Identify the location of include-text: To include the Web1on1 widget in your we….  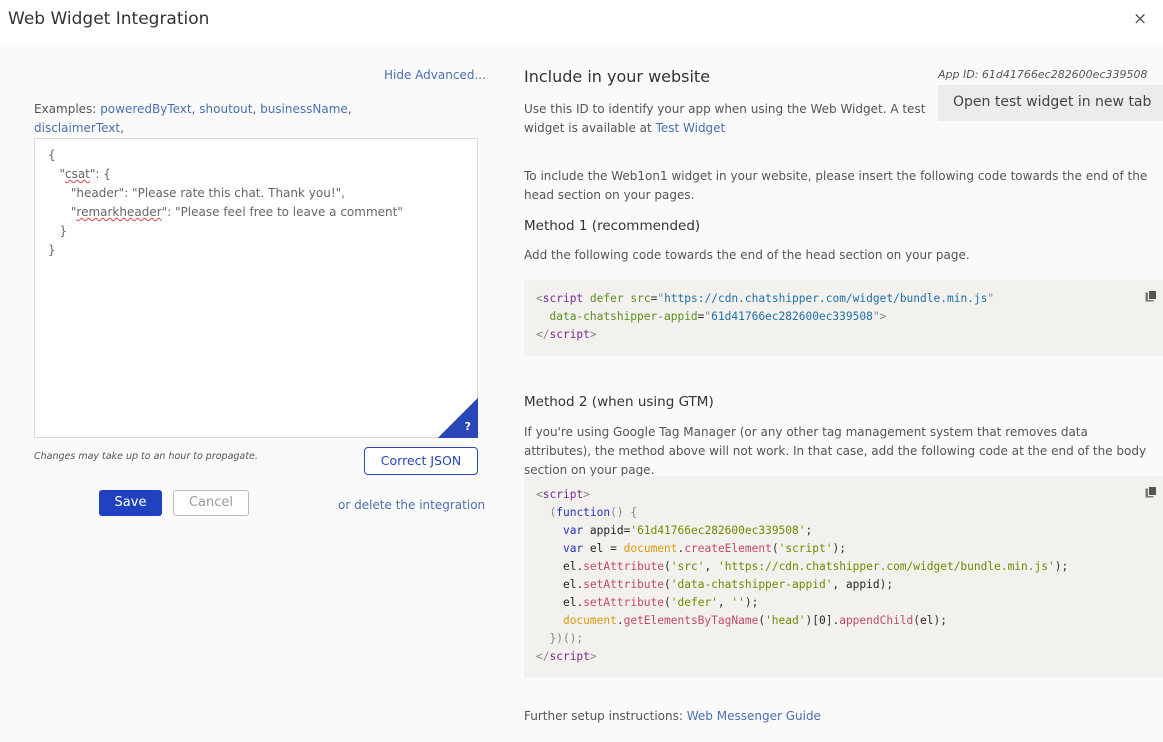
(836, 185).